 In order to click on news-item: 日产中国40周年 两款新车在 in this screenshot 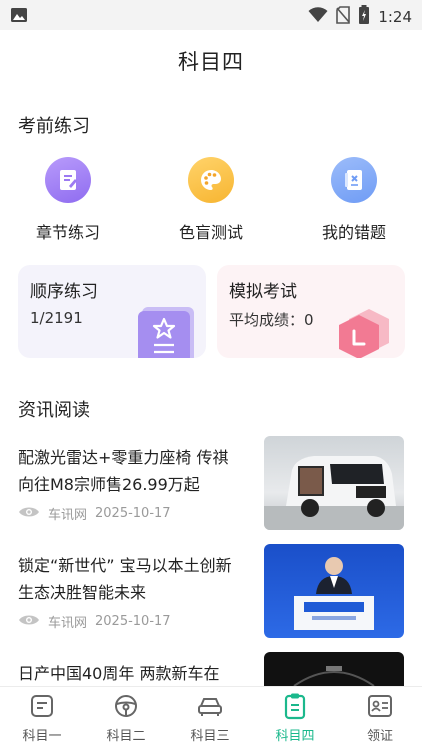, I will do `click(211, 669)`.